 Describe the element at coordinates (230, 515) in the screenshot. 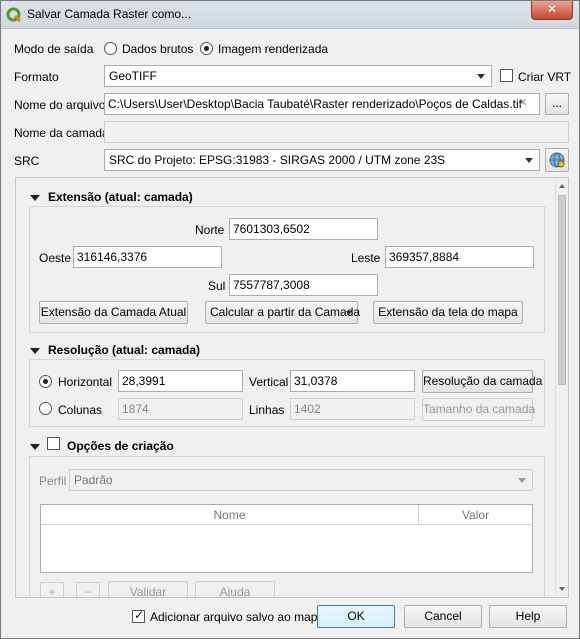

I see `column-header-name: Nome` at that location.